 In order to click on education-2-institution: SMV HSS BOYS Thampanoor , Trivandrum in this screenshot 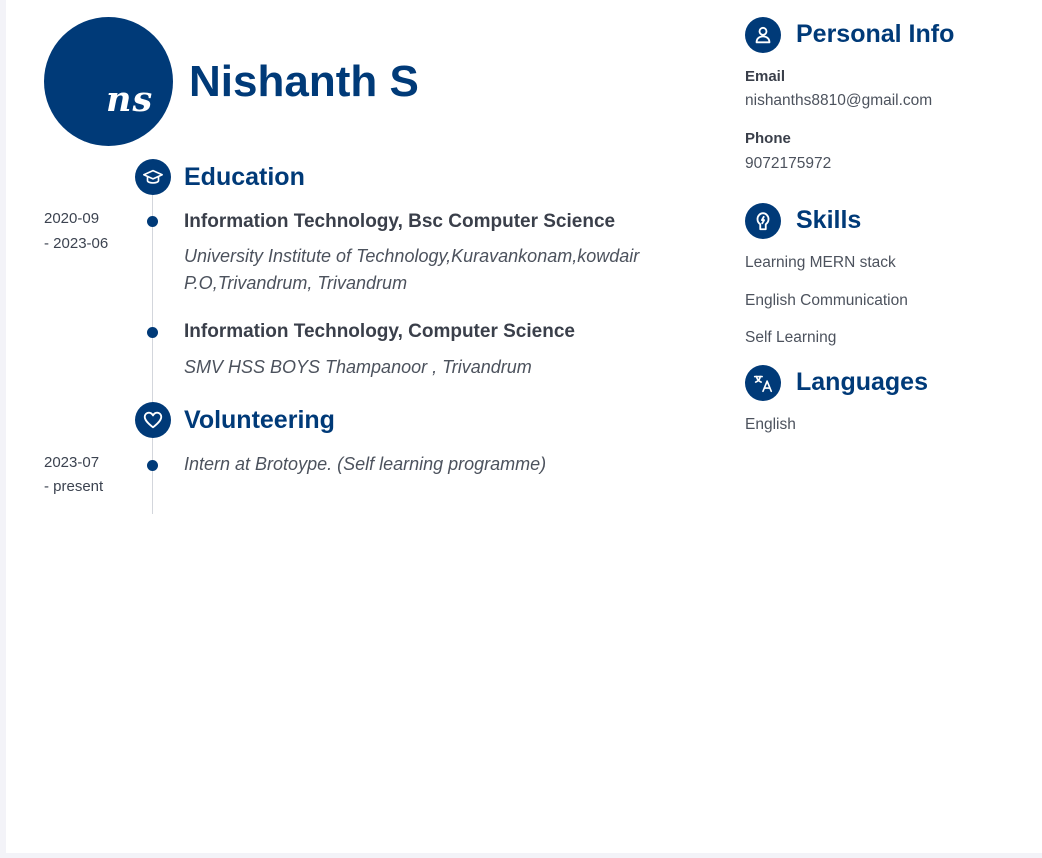, I will do `click(358, 367)`.